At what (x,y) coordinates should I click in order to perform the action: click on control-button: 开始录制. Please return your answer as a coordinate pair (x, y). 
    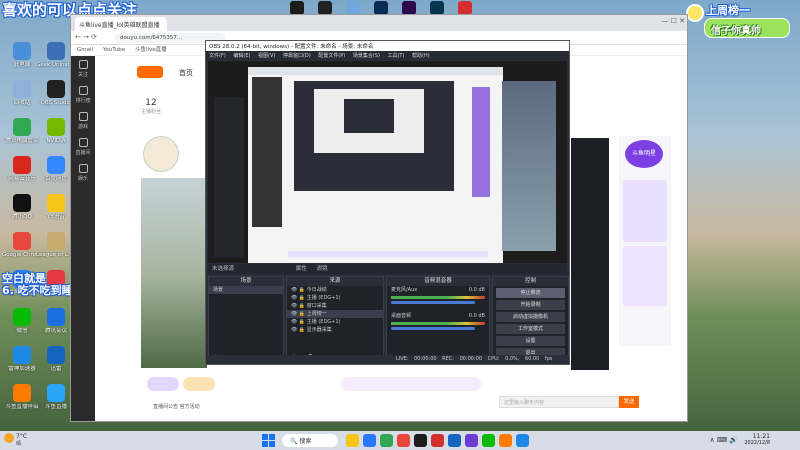
    Looking at the image, I should click on (530, 305).